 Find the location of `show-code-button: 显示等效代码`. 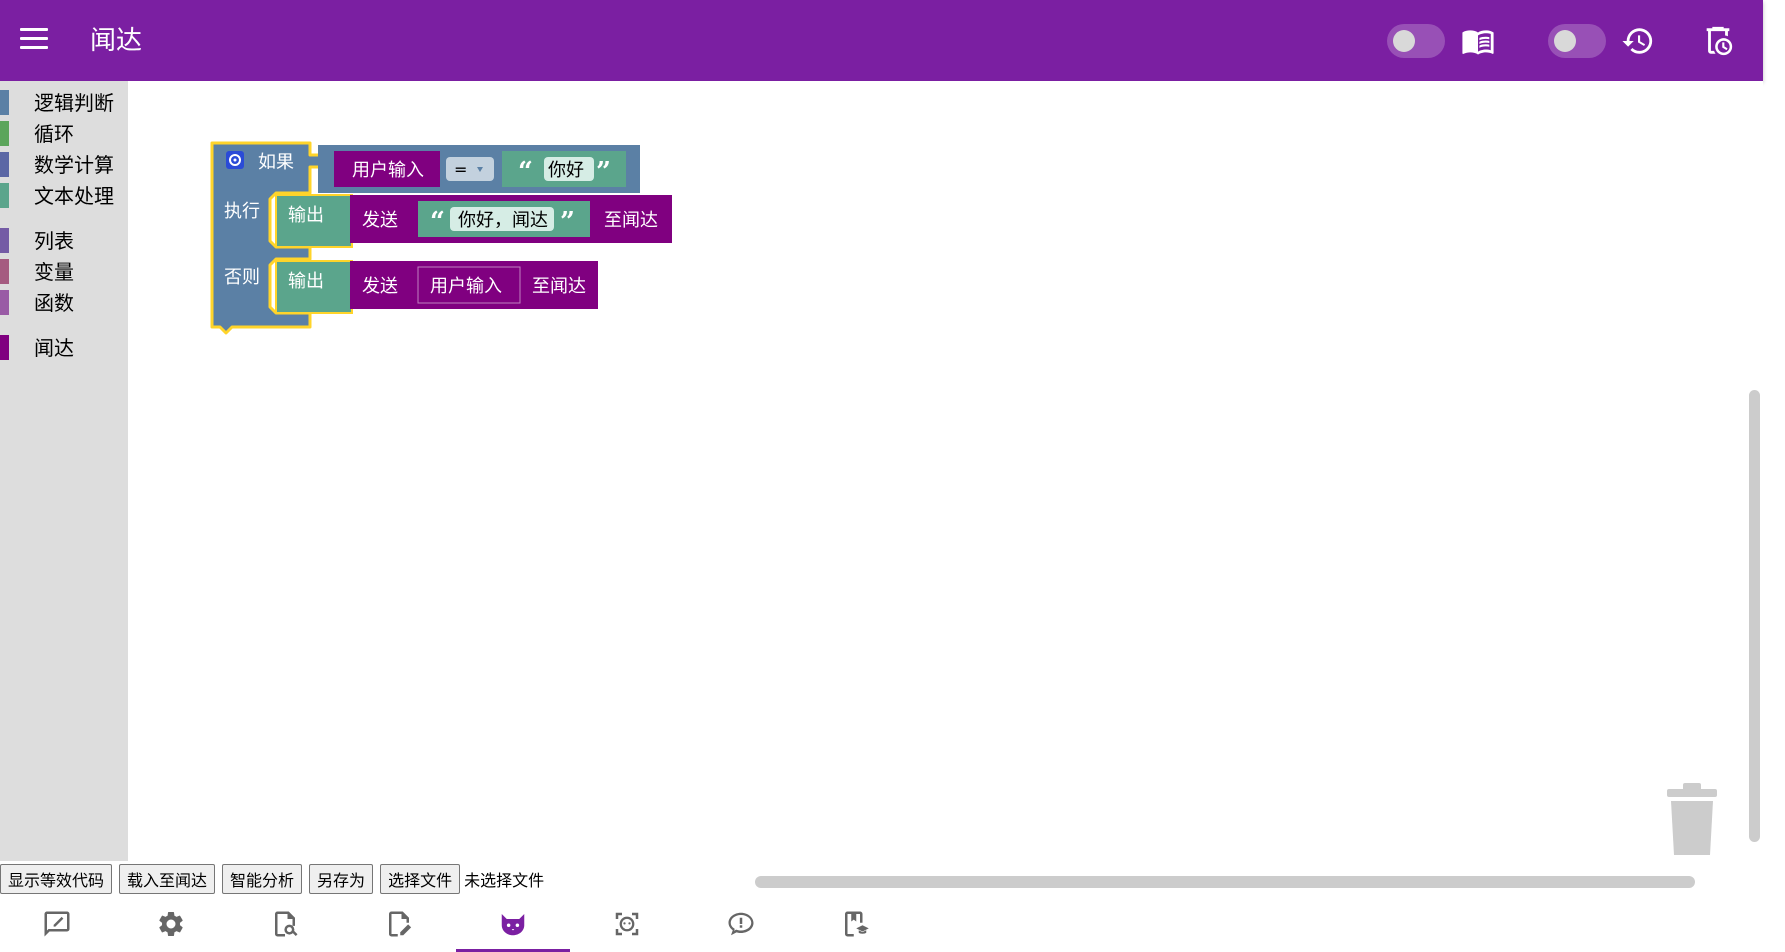

show-code-button: 显示等效代码 is located at coordinates (56, 879).